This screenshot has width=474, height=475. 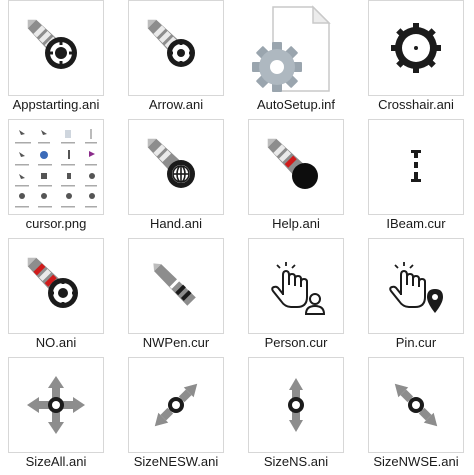 I want to click on file-item-arrow: Arrow.ani, so click(x=178, y=59).